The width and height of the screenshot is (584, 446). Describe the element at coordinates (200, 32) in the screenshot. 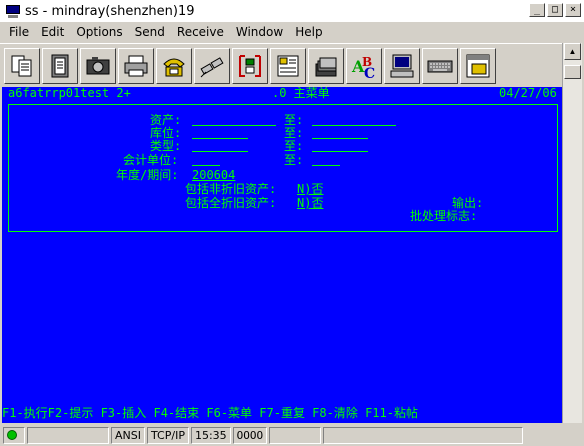

I see `menu-receive: Receive` at that location.